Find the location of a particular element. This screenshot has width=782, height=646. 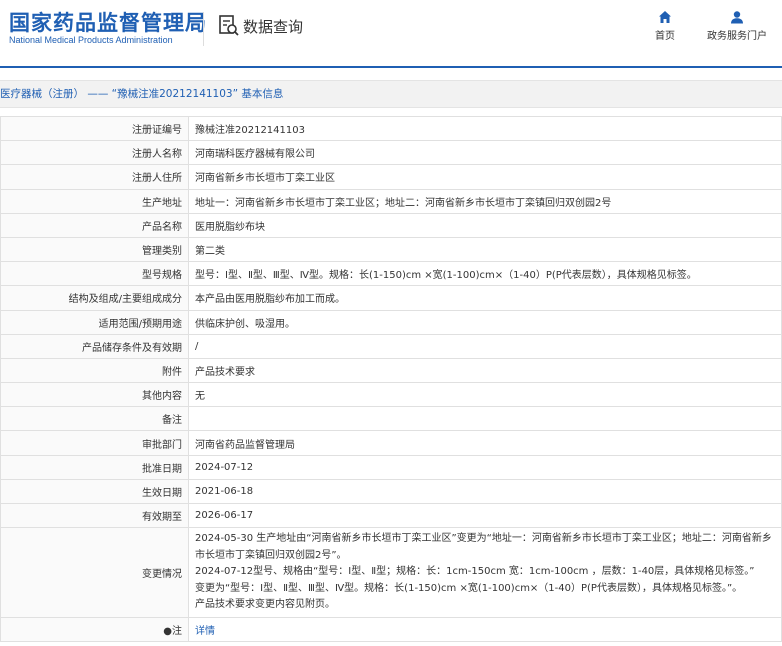

breadcrumb: 医疗器械（注册） —— “豫械注准20212141103” 基本信息 is located at coordinates (391, 94).